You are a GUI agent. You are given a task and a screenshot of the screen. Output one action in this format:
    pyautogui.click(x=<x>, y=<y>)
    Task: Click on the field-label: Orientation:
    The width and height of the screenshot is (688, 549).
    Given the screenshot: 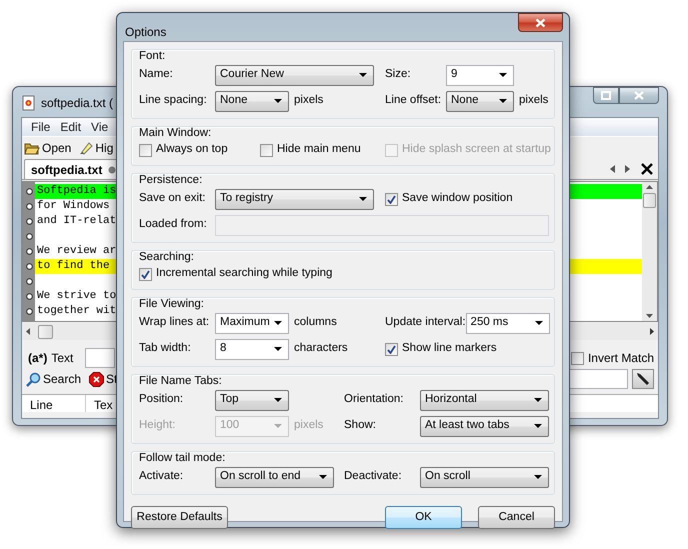 What is the action you would take?
    pyautogui.click(x=374, y=400)
    